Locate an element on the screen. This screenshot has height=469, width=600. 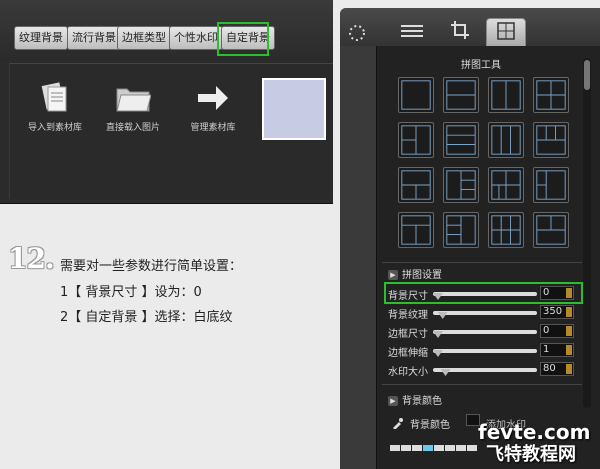
eyedropper-icon is located at coordinates (398, 422).